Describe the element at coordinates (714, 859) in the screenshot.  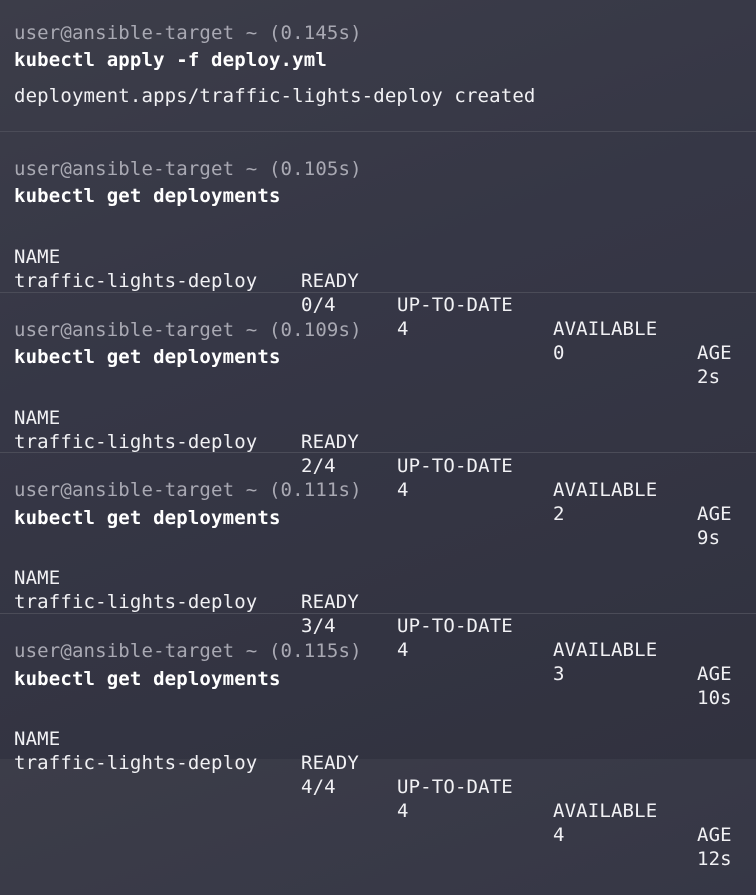
I see `cell-age: 12s` at that location.